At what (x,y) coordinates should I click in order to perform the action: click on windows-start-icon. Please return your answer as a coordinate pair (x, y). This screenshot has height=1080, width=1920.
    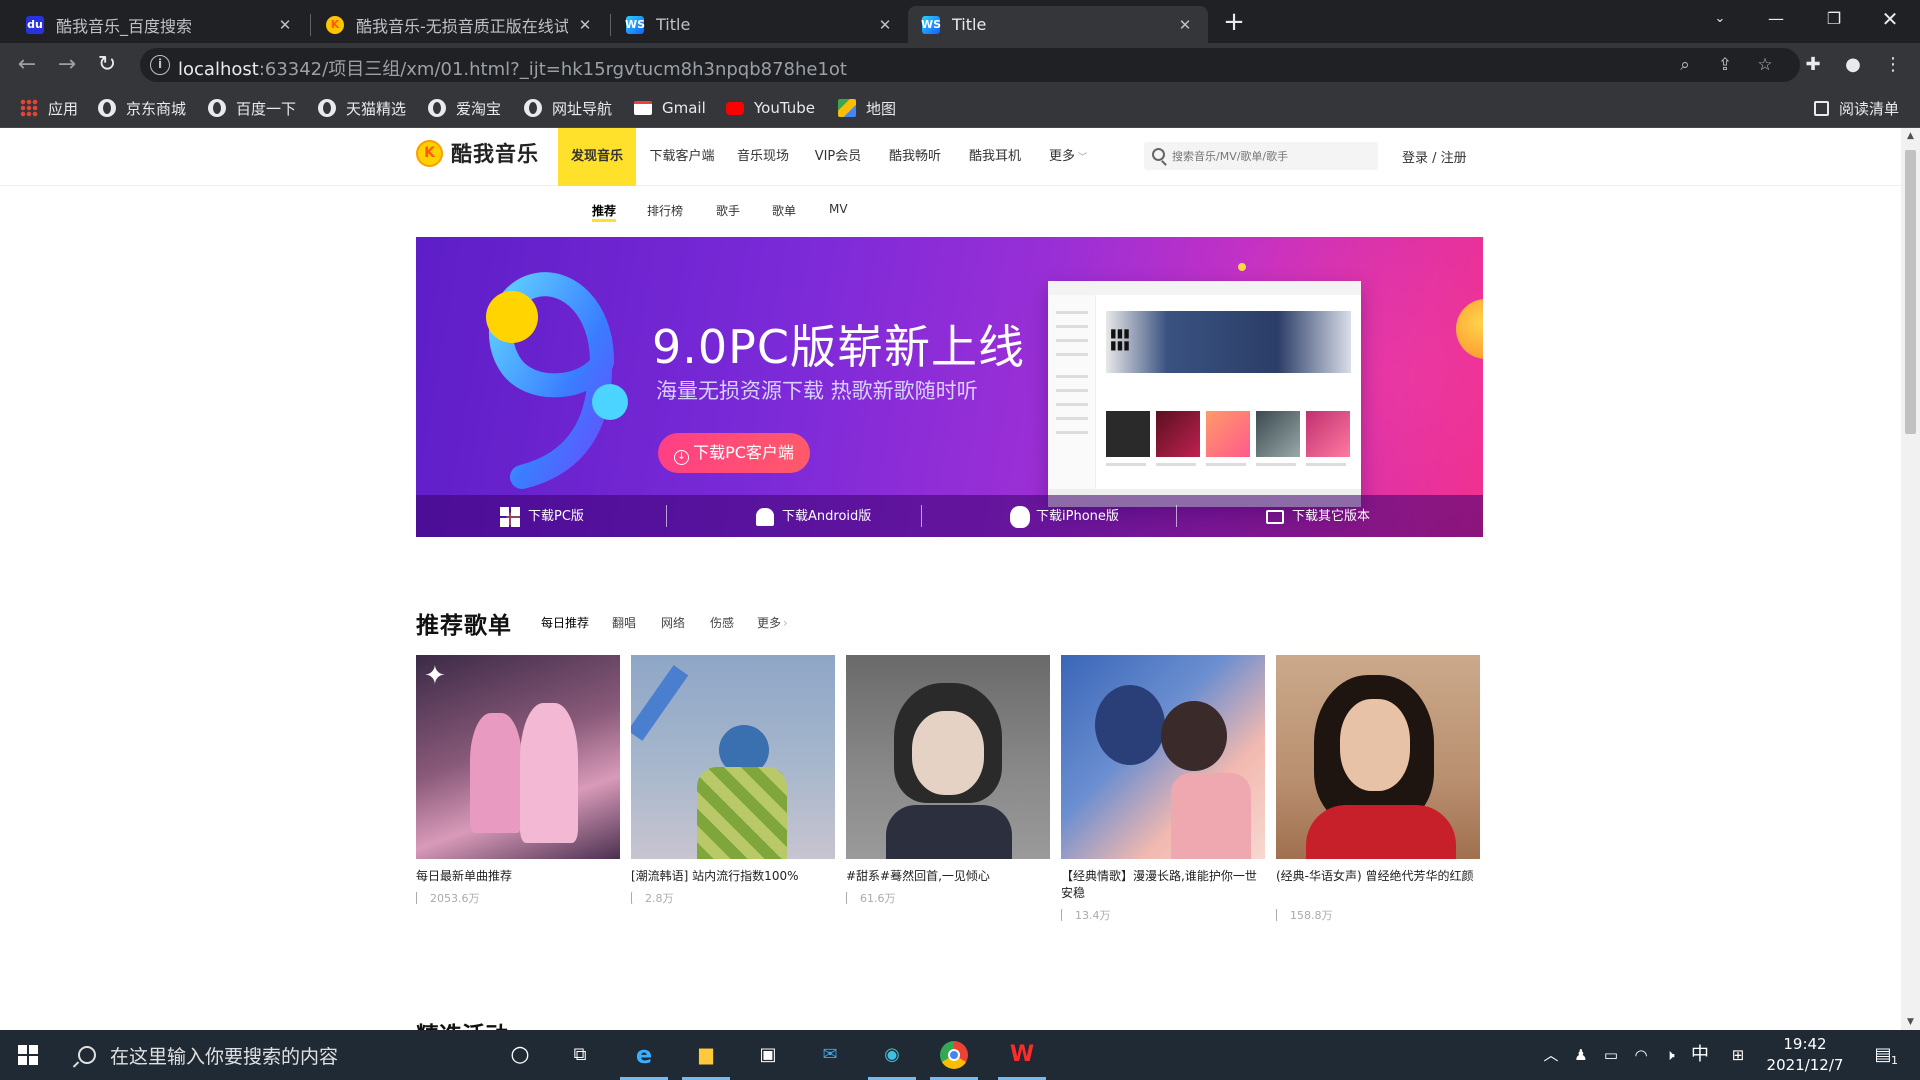
    Looking at the image, I should click on (28, 1055).